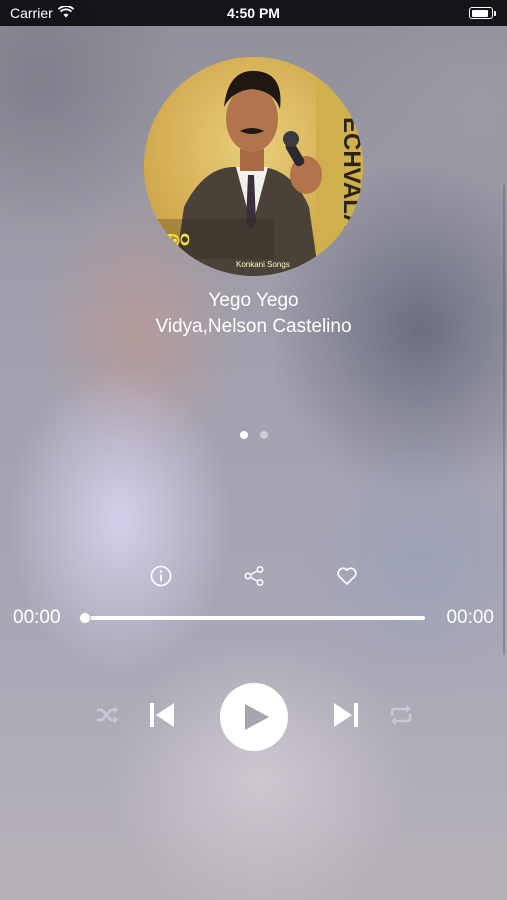 This screenshot has width=507, height=900. I want to click on play-icon, so click(257, 717).